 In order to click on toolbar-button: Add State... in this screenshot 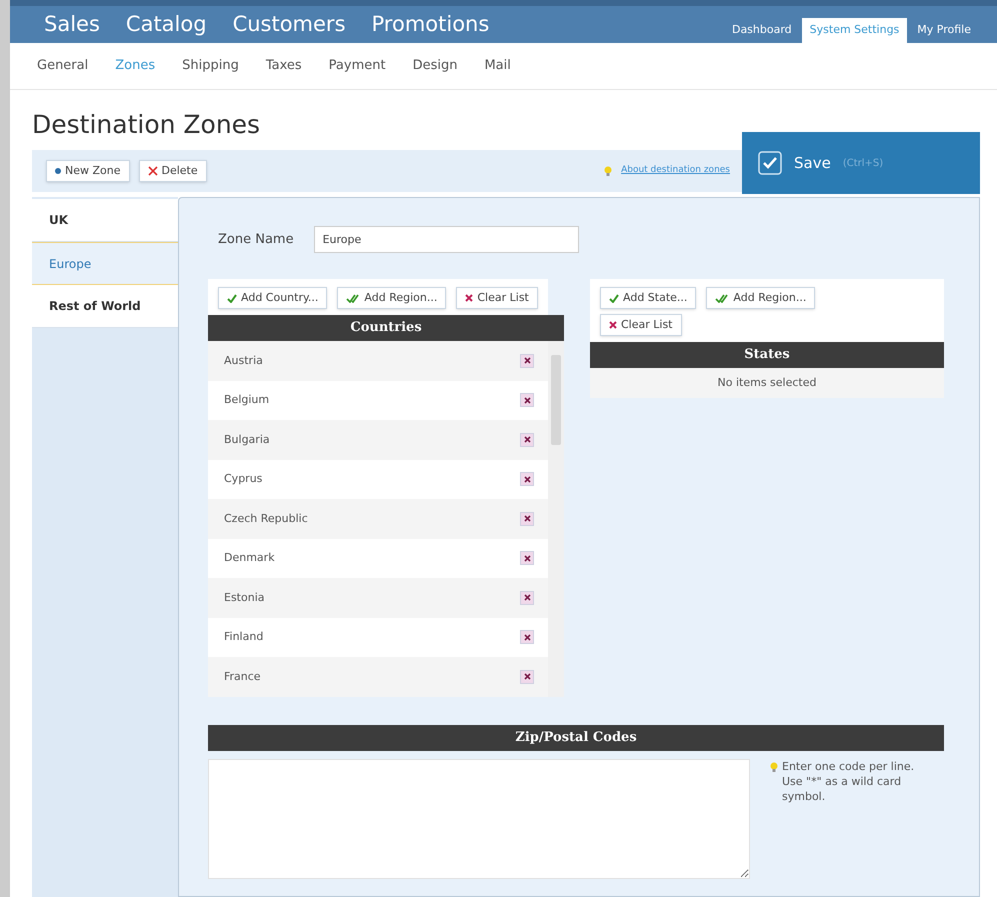, I will do `click(648, 298)`.